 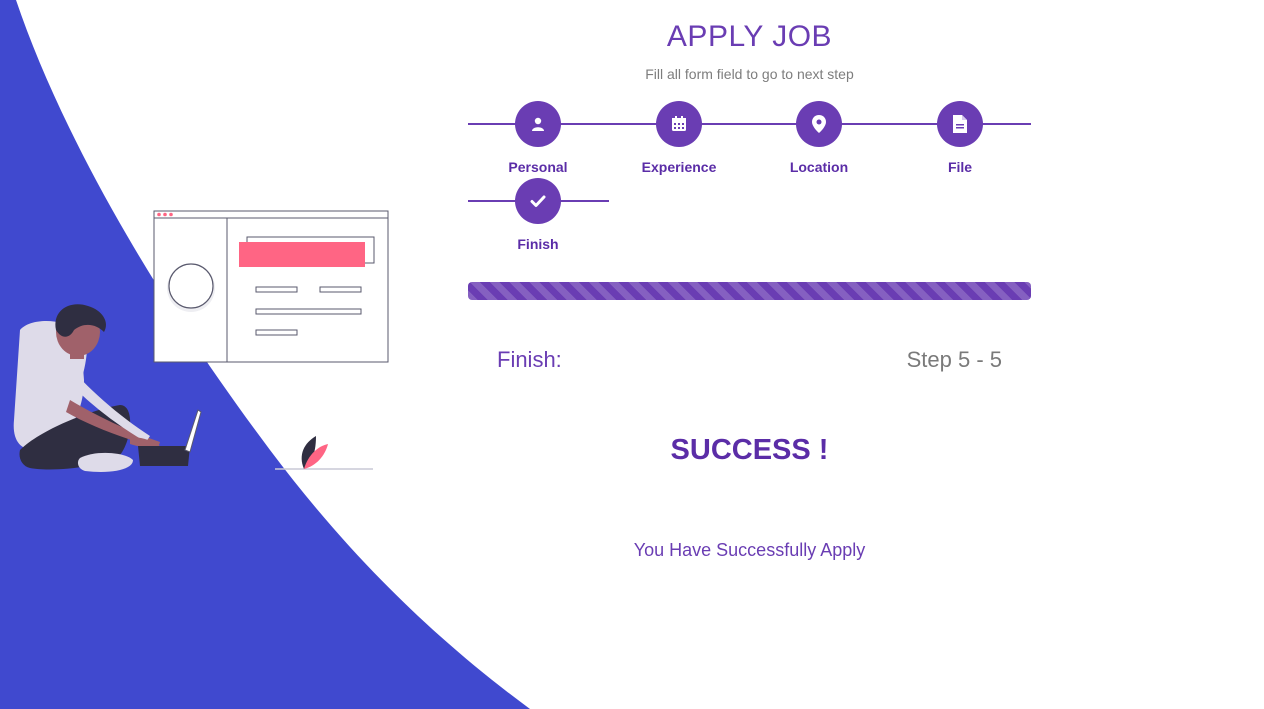 I want to click on illustration-person-laptop, so click(x=201, y=341).